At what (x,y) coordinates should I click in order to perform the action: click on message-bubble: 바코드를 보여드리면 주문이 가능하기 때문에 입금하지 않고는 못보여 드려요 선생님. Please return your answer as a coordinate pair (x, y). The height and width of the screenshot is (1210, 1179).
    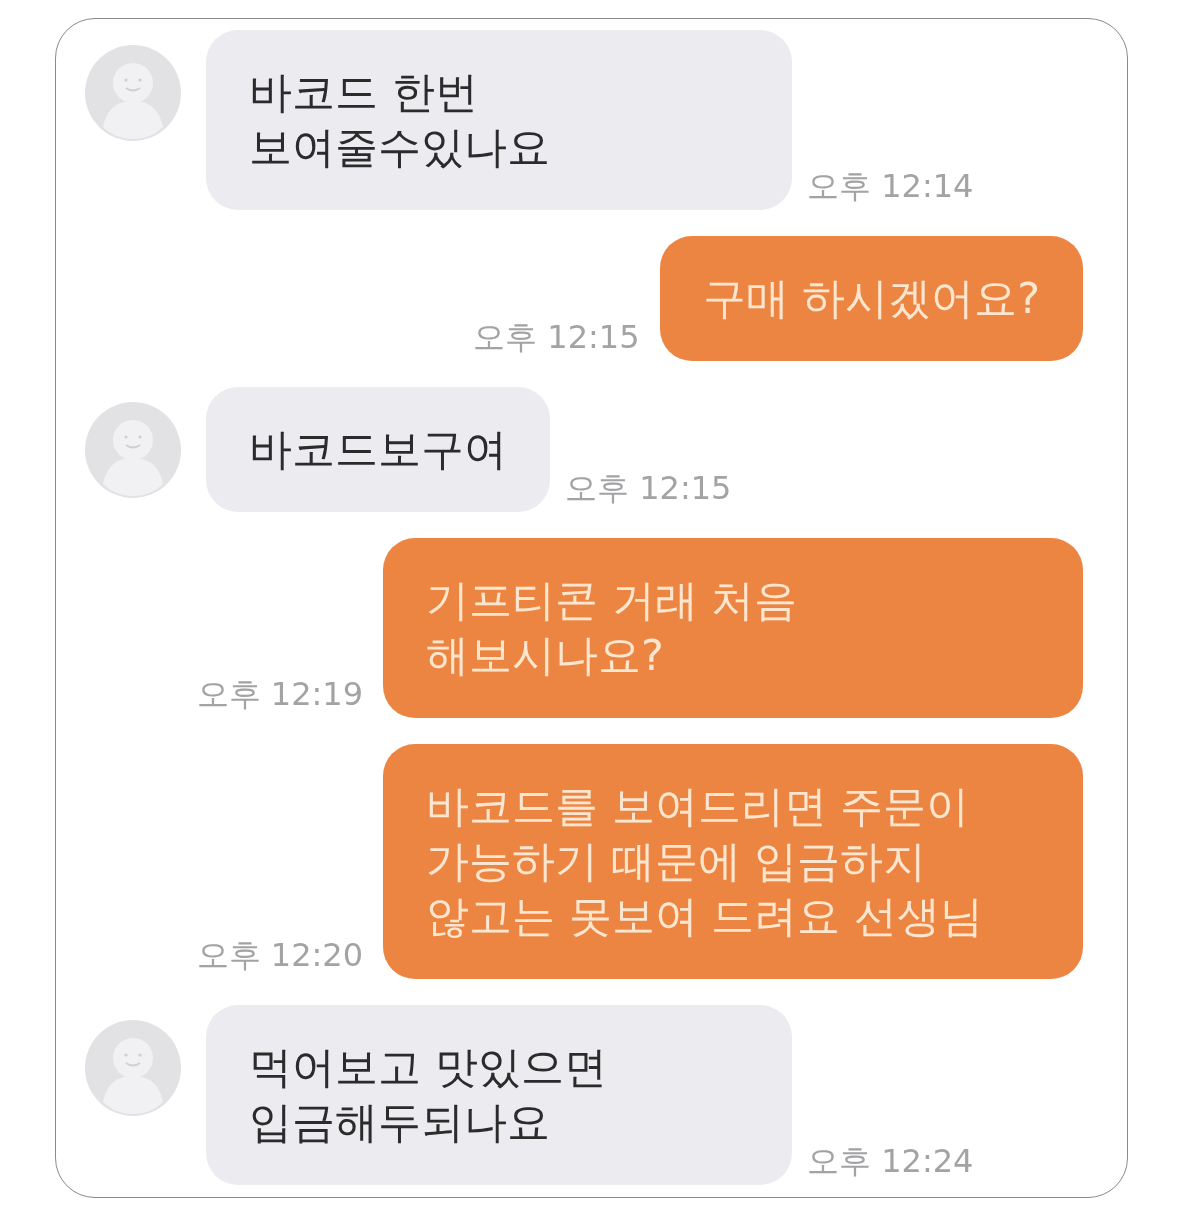
    Looking at the image, I should click on (733, 861).